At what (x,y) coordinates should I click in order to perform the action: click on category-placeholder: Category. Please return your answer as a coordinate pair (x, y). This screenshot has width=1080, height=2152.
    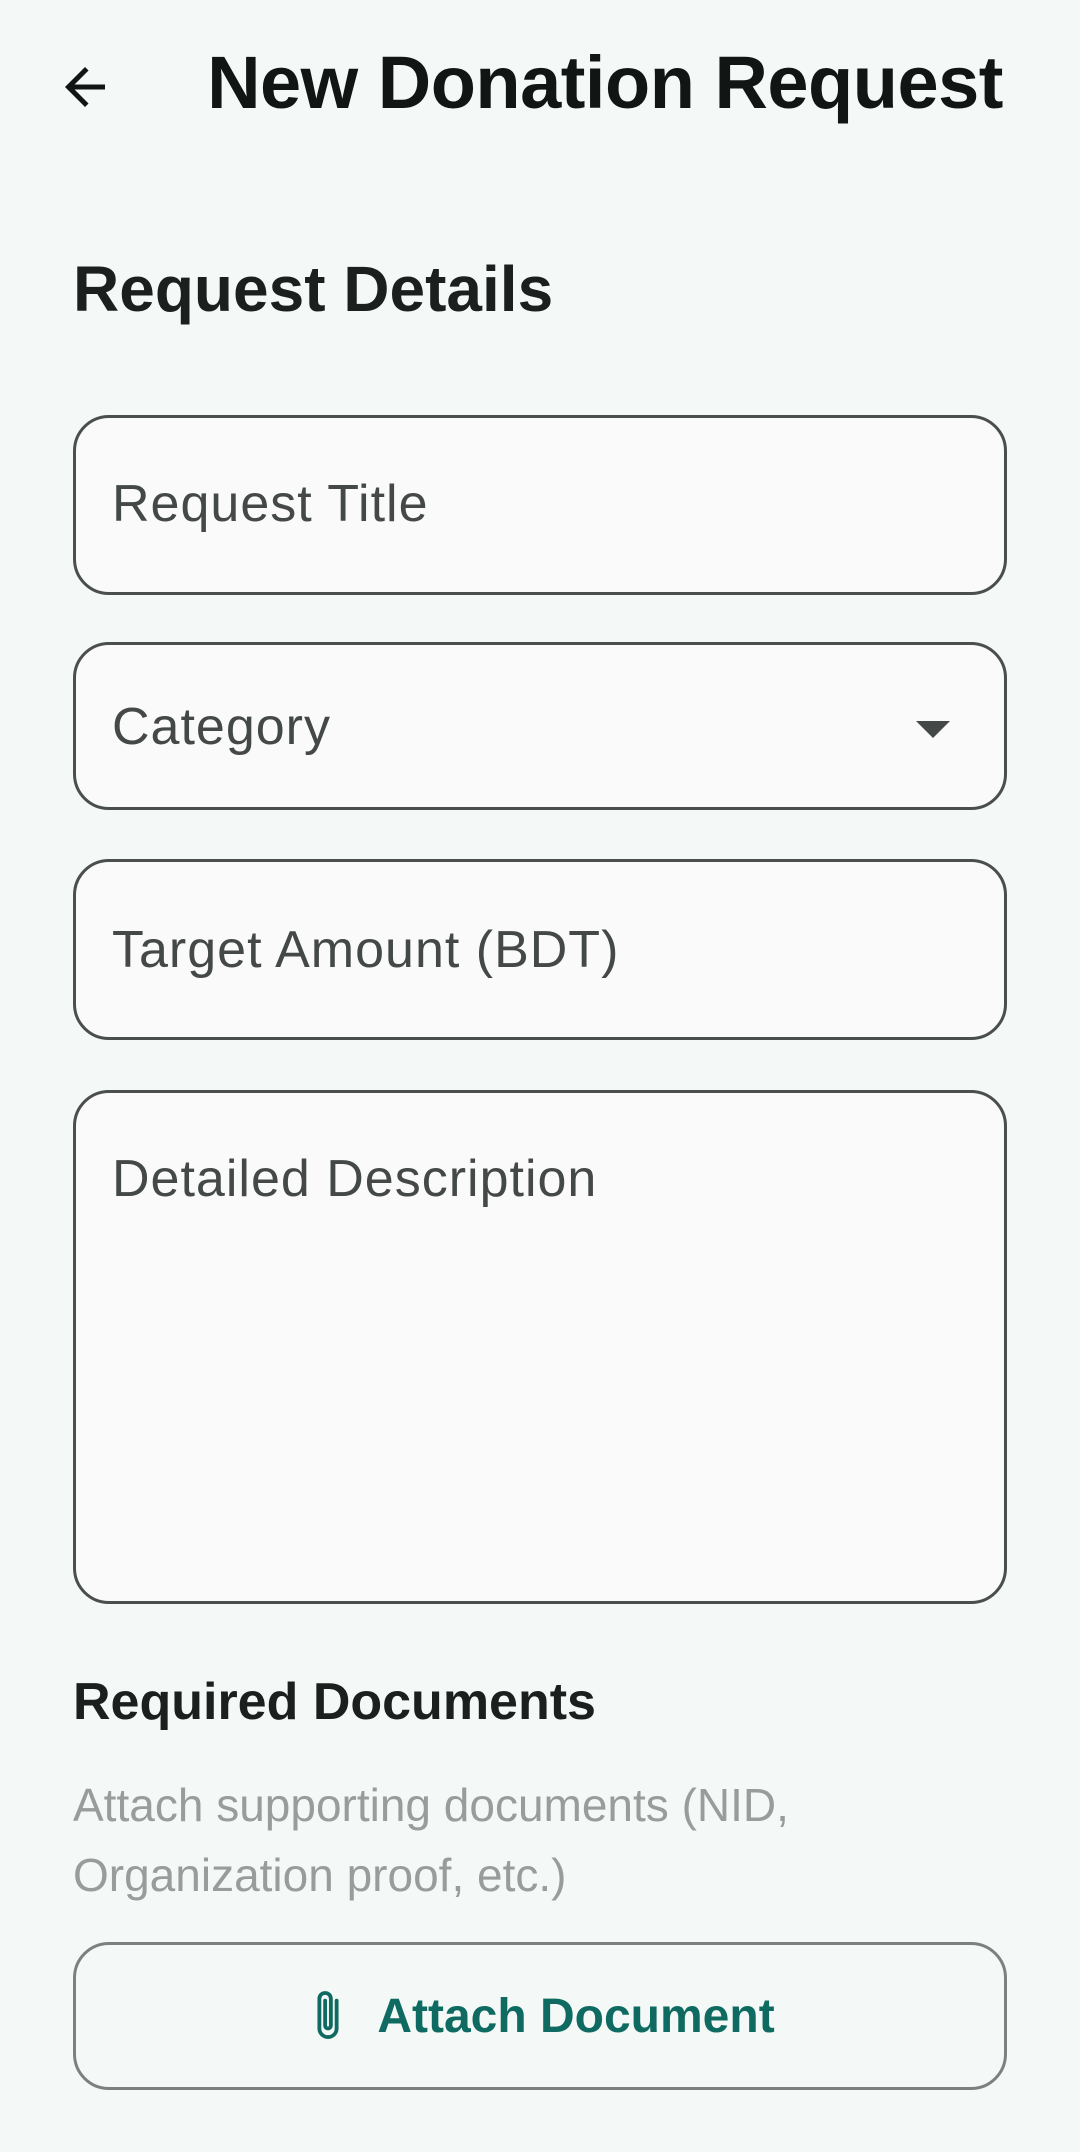
    Looking at the image, I should click on (221, 727).